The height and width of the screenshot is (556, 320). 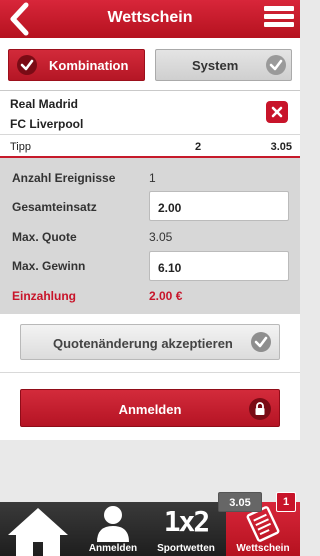 I want to click on bet-entry: Real Madrid FC Liverpool, so click(x=150, y=112).